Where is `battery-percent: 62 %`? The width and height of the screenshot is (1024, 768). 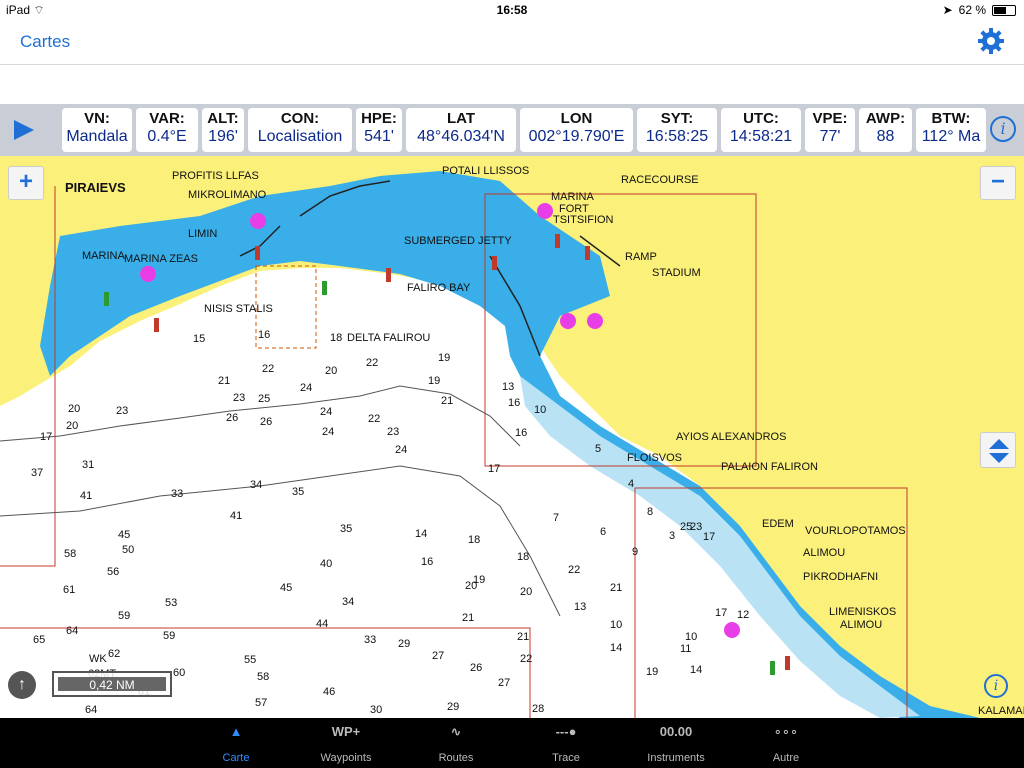 battery-percent: 62 % is located at coordinates (972, 10).